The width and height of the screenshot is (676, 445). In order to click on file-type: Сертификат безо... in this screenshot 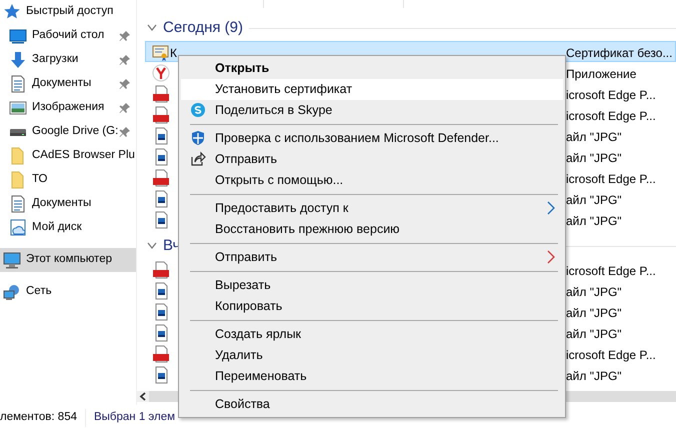, I will do `click(619, 53)`.